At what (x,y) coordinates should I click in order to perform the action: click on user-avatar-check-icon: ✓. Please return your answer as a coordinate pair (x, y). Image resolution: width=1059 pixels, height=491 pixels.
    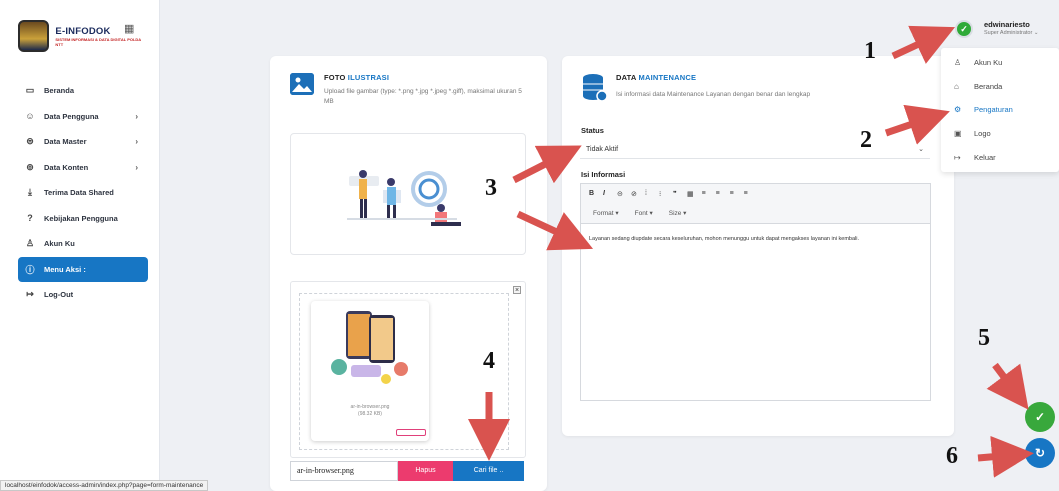
    Looking at the image, I should click on (964, 29).